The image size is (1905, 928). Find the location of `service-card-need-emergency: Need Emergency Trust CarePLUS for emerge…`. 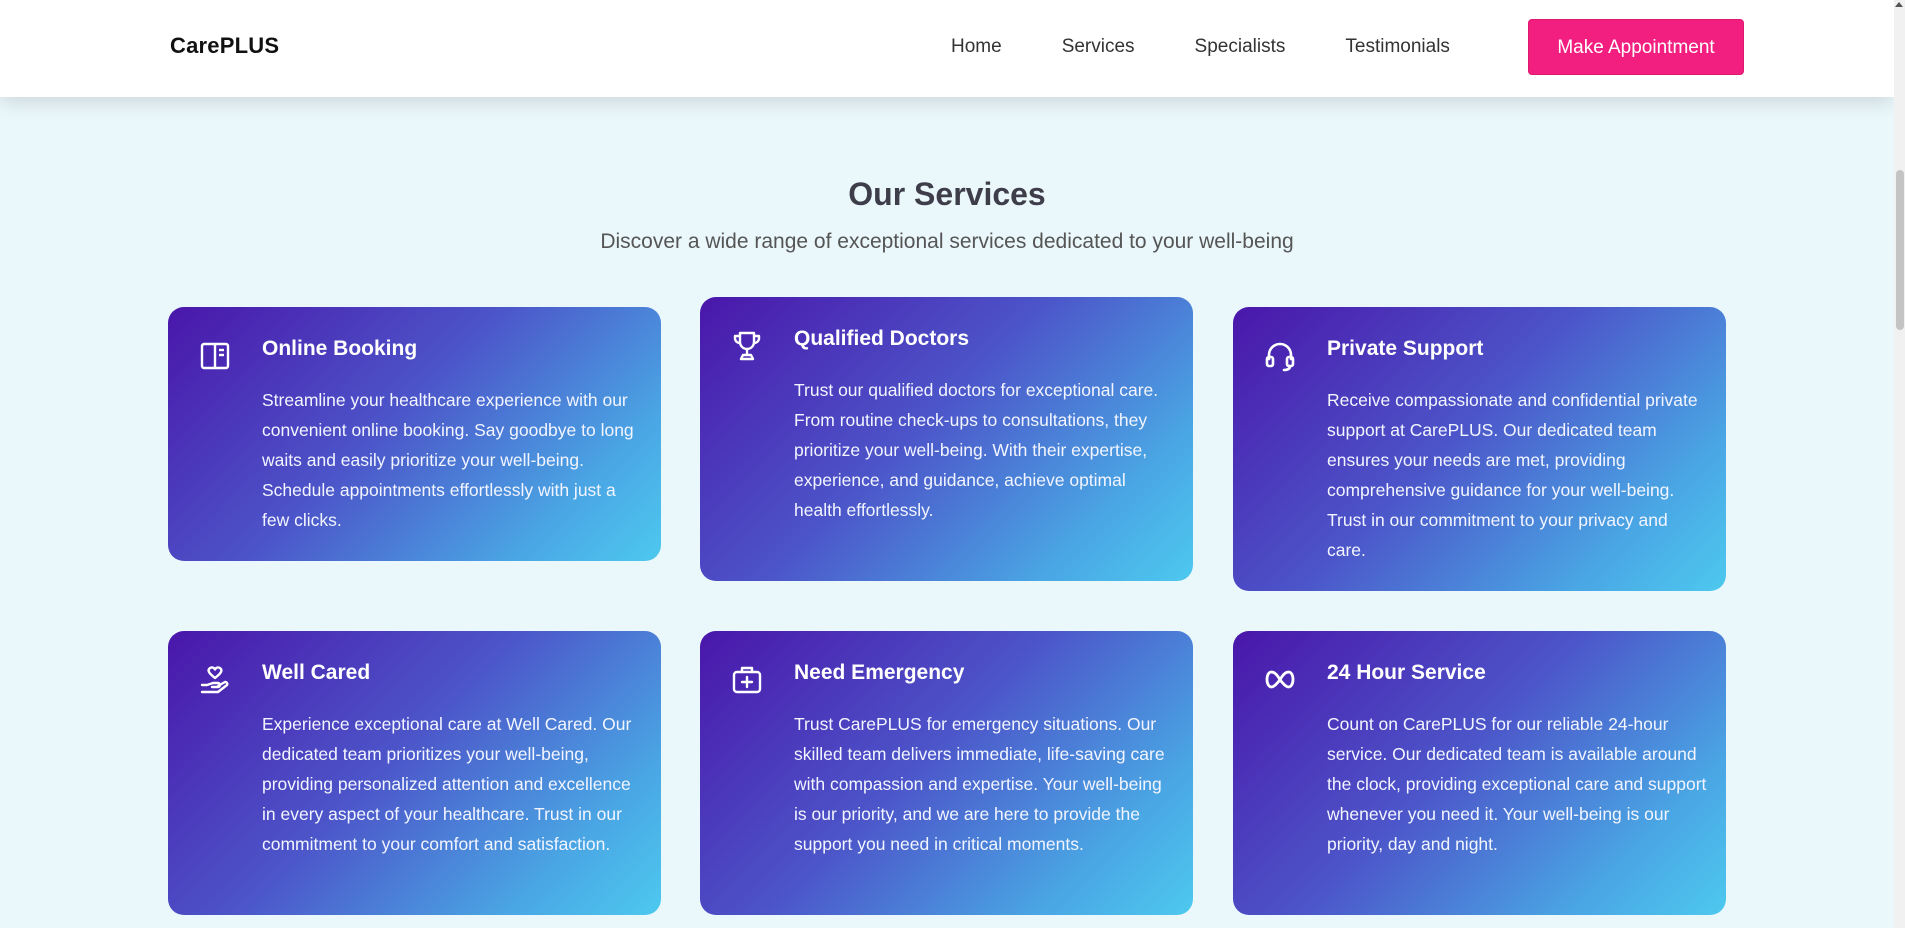

service-card-need-emergency: Need Emergency Trust CarePLUS for emerge… is located at coordinates (946, 773).